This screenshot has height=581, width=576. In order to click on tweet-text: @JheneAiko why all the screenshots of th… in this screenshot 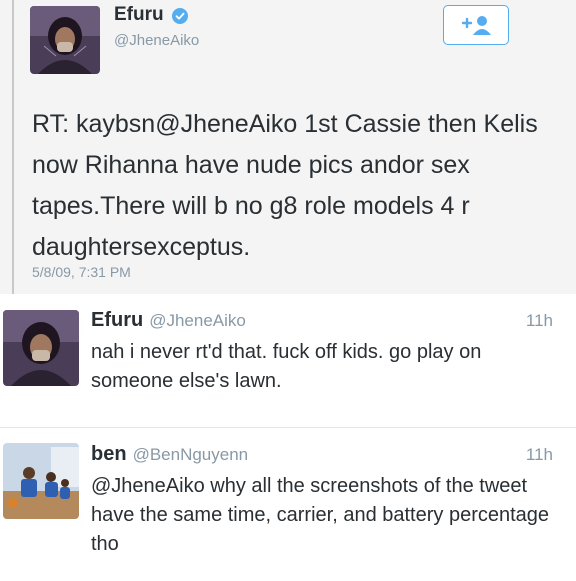, I will do `click(320, 515)`.